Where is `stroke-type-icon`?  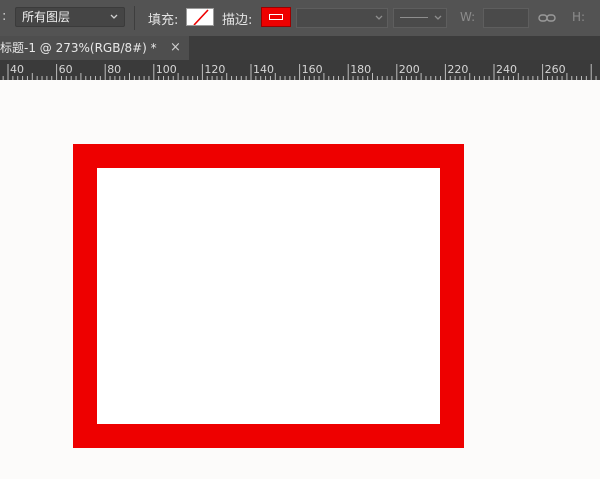
stroke-type-icon is located at coordinates (276, 17).